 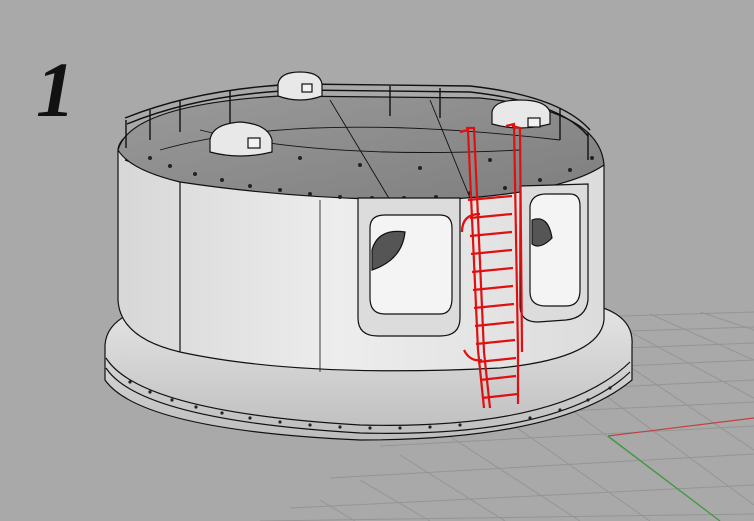 What do you see at coordinates (300, 86) in the screenshot?
I see `roof-hatch-center` at bounding box center [300, 86].